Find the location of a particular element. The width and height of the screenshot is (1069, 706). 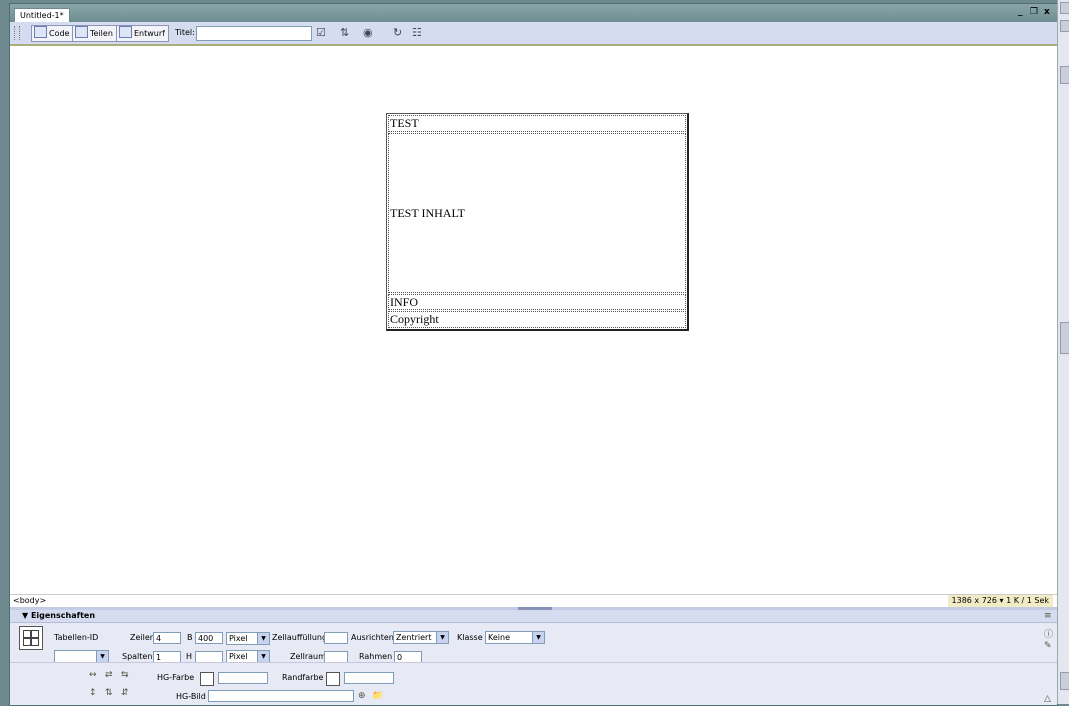

panel-collapse-handle is located at coordinates (1064, 338).